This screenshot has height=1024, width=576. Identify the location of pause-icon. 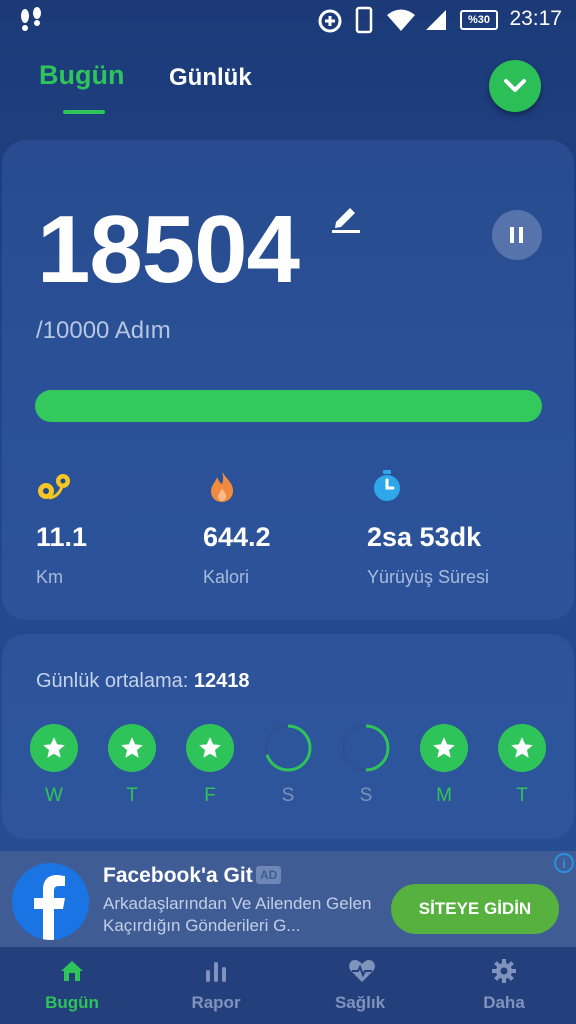
(516, 235).